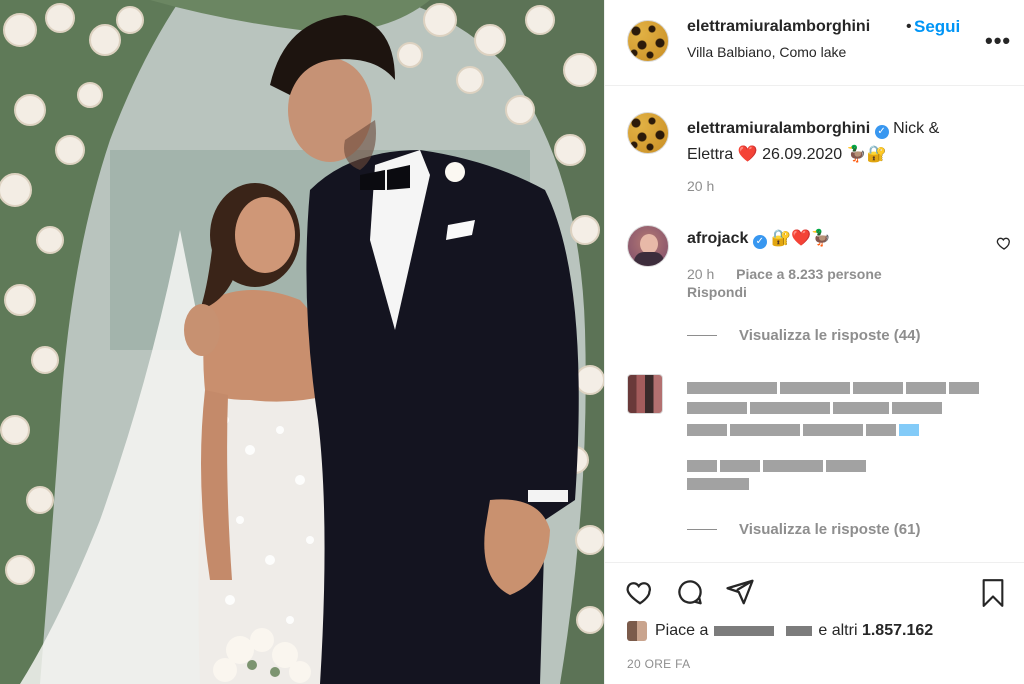 Image resolution: width=1024 pixels, height=684 pixels. I want to click on author-username: elettramiuralamborghini, so click(778, 27).